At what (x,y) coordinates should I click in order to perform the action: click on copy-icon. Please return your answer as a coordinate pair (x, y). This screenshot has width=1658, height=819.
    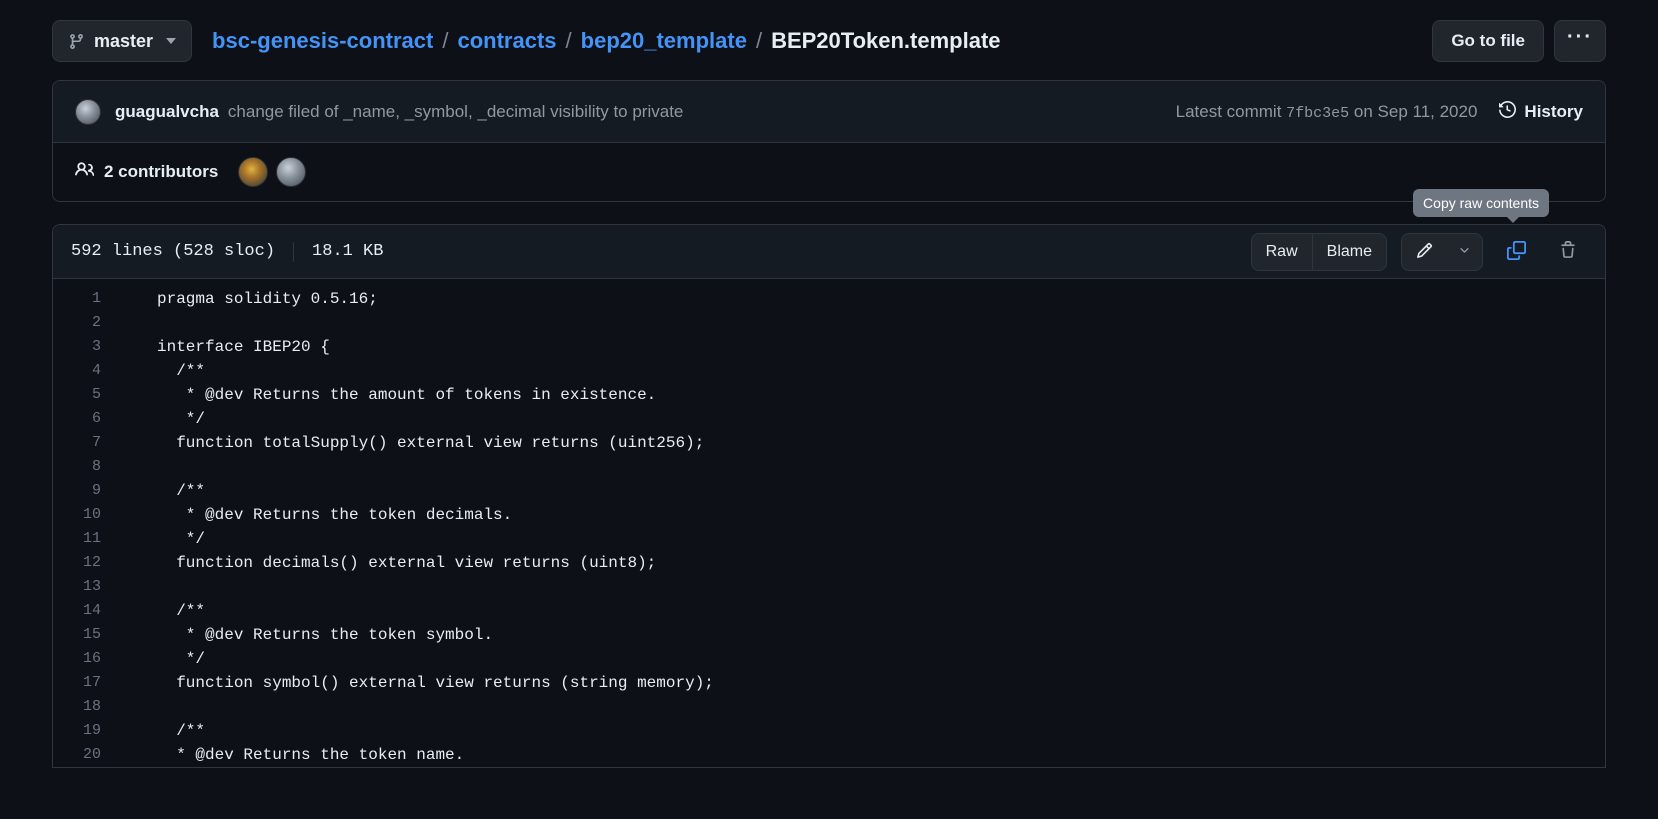
    Looking at the image, I should click on (1516, 251).